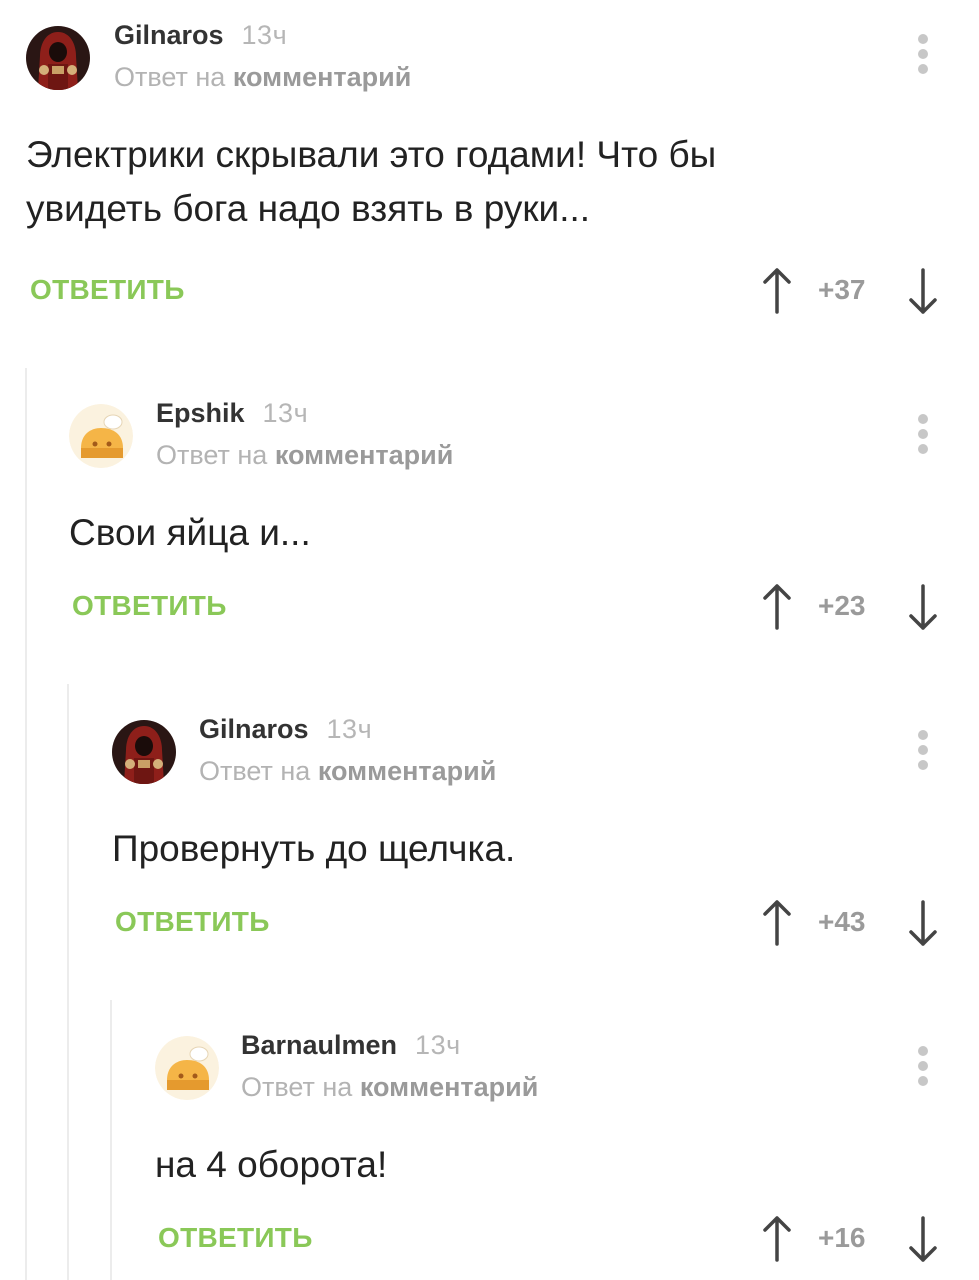  What do you see at coordinates (842, 921) in the screenshot?
I see `vote-score: +43` at bounding box center [842, 921].